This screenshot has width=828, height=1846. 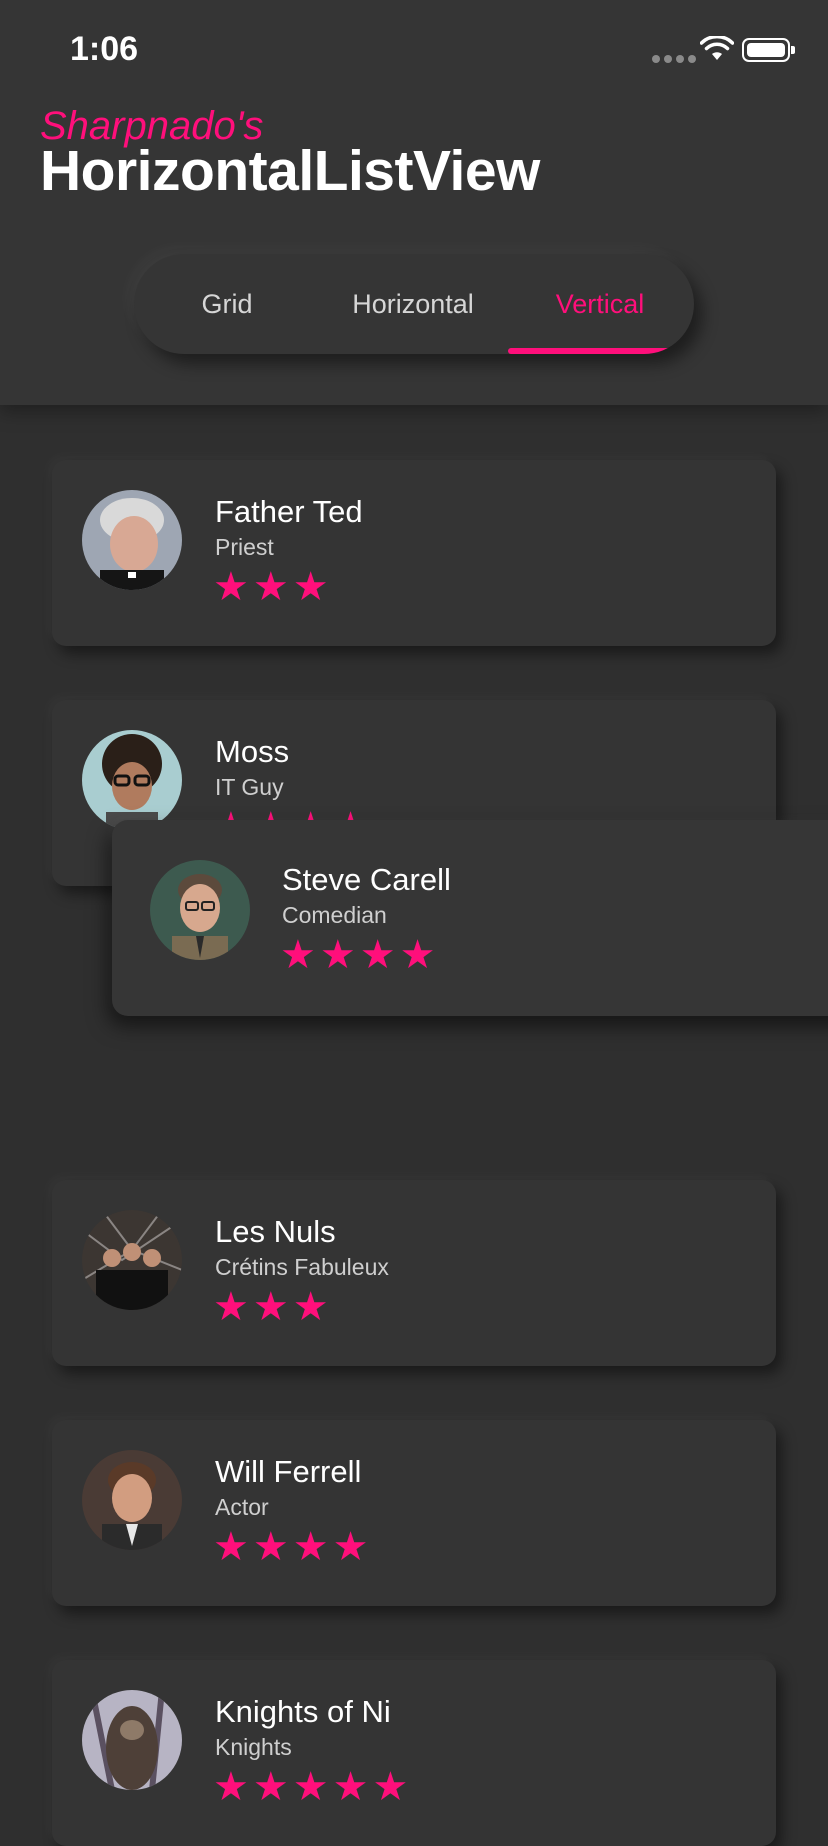 I want to click on item-role: Crétins Fabuleux, so click(x=302, y=1267).